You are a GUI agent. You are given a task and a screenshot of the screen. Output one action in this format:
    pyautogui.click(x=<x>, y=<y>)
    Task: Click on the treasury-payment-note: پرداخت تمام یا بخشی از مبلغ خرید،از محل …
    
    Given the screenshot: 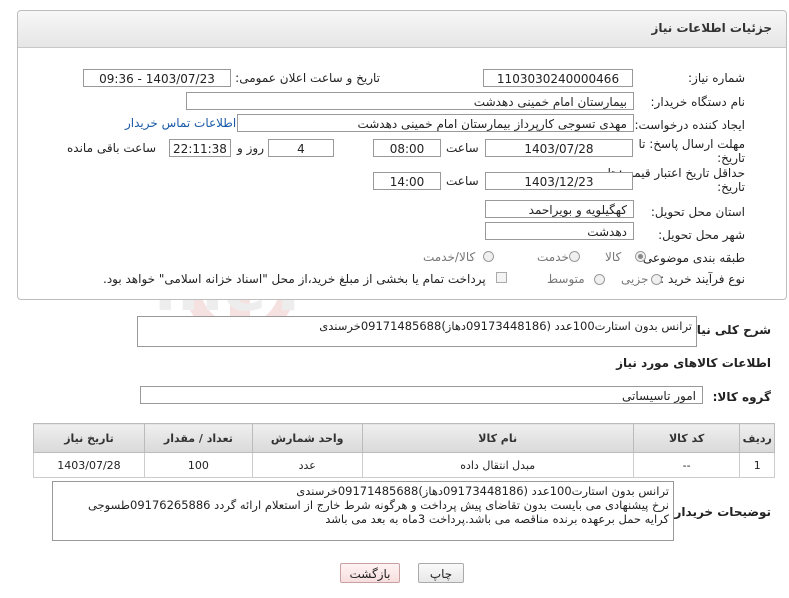 What is the action you would take?
    pyautogui.click(x=294, y=279)
    